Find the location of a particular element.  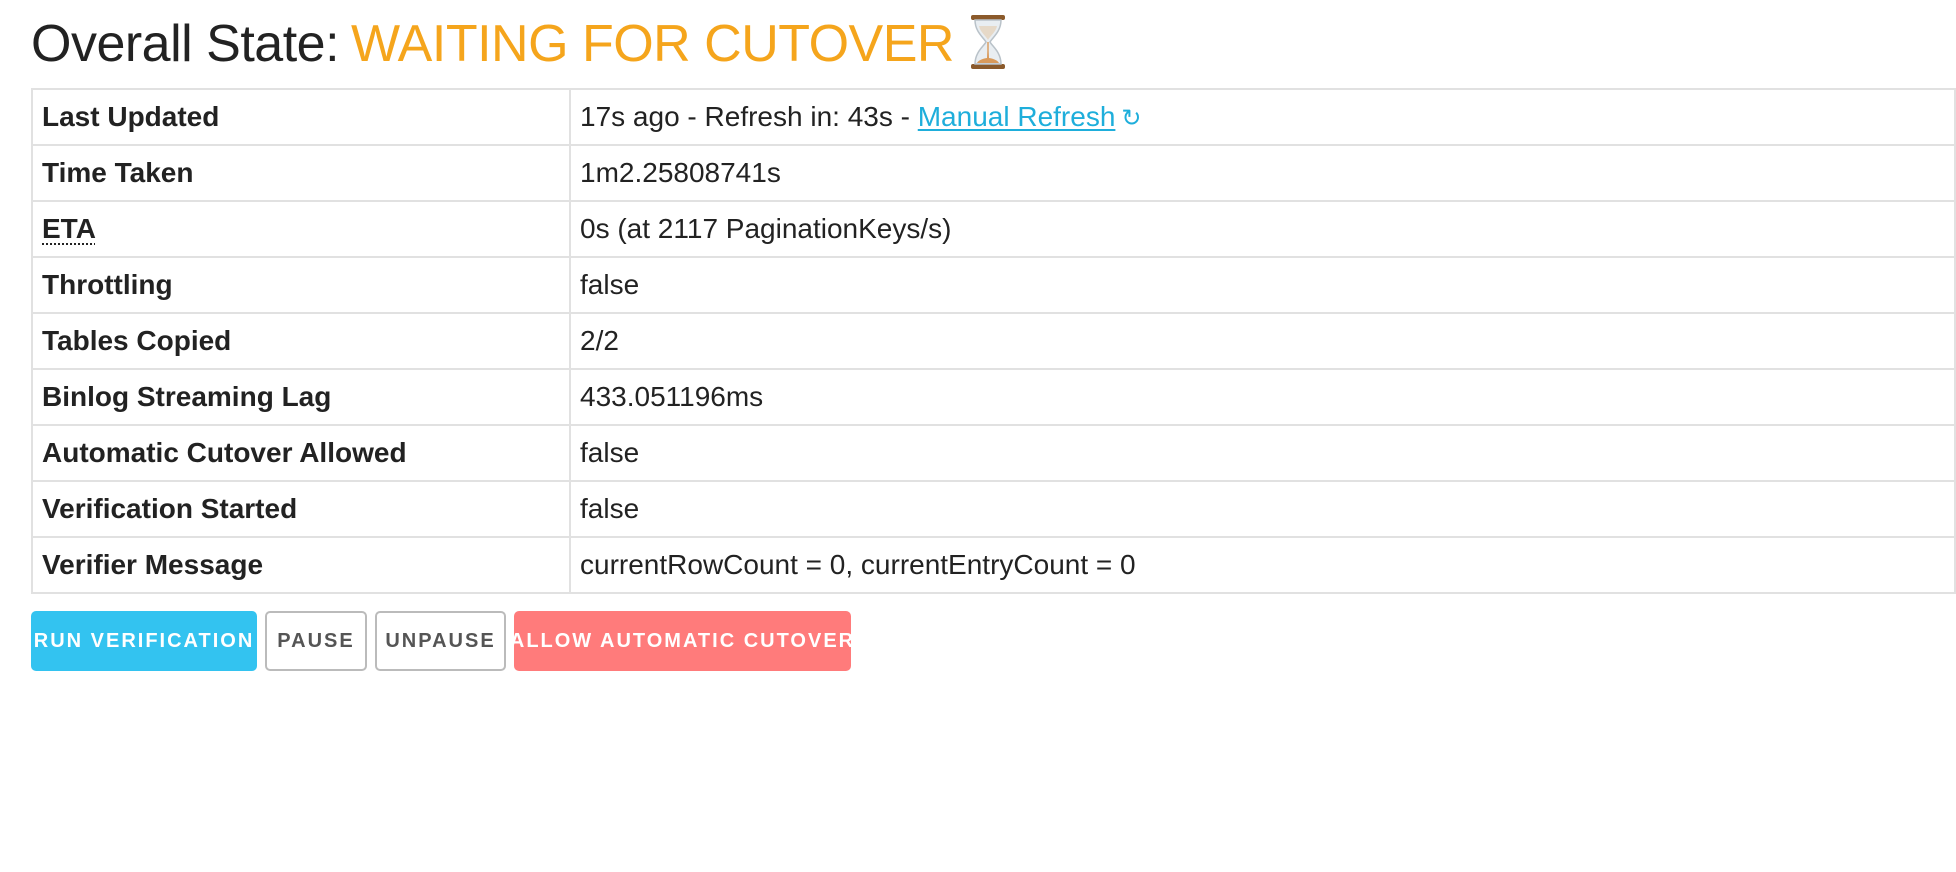

row-label: ETA is located at coordinates (301, 229).